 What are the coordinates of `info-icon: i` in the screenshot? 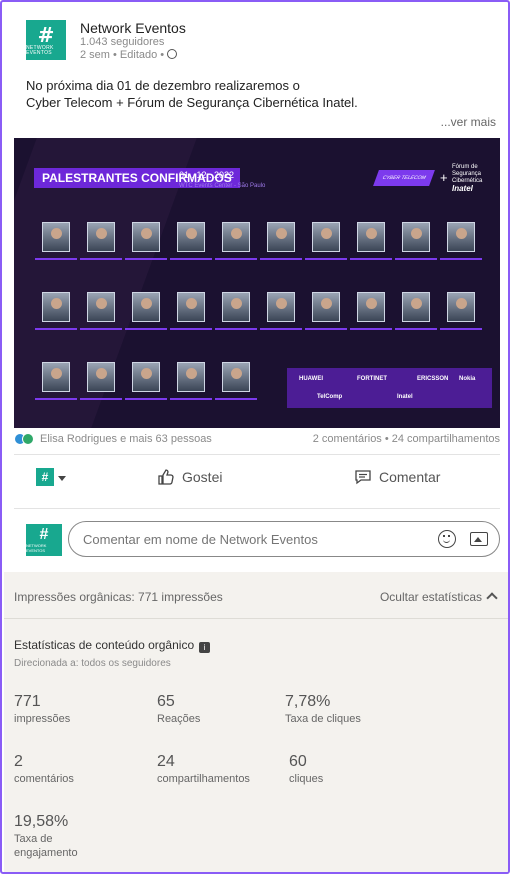 It's located at (205, 647).